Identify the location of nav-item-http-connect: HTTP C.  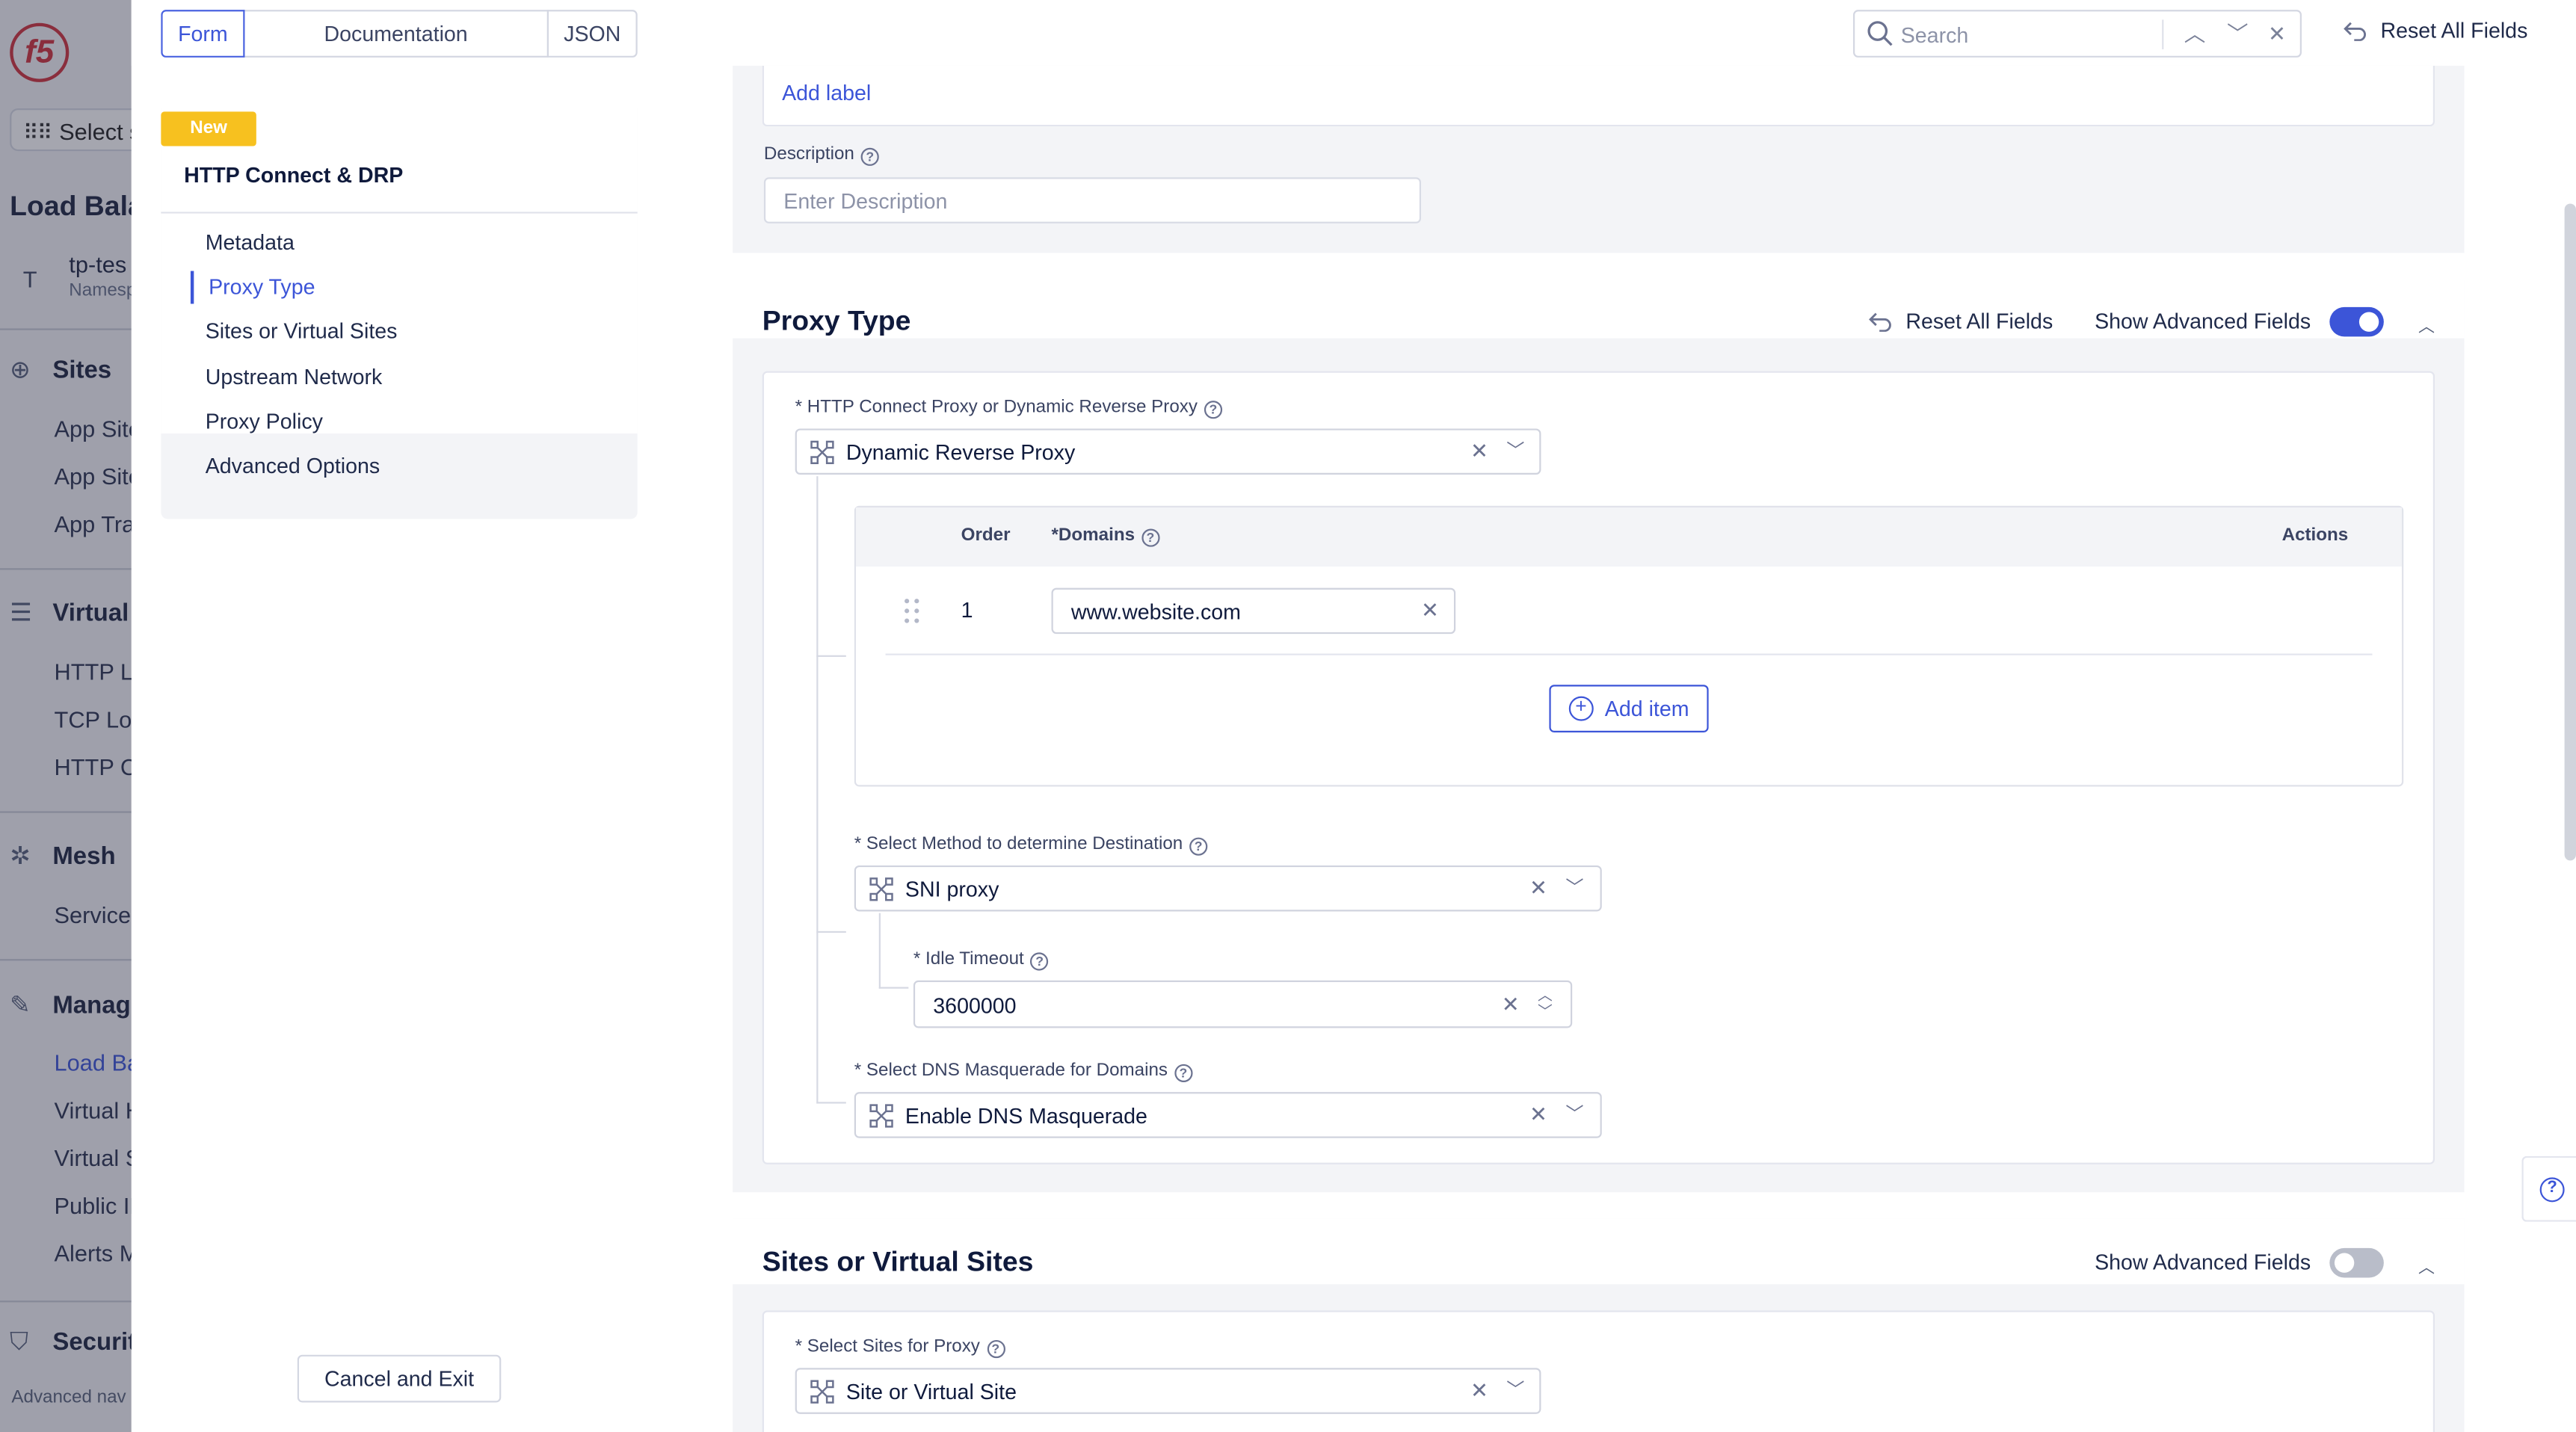
(93, 767).